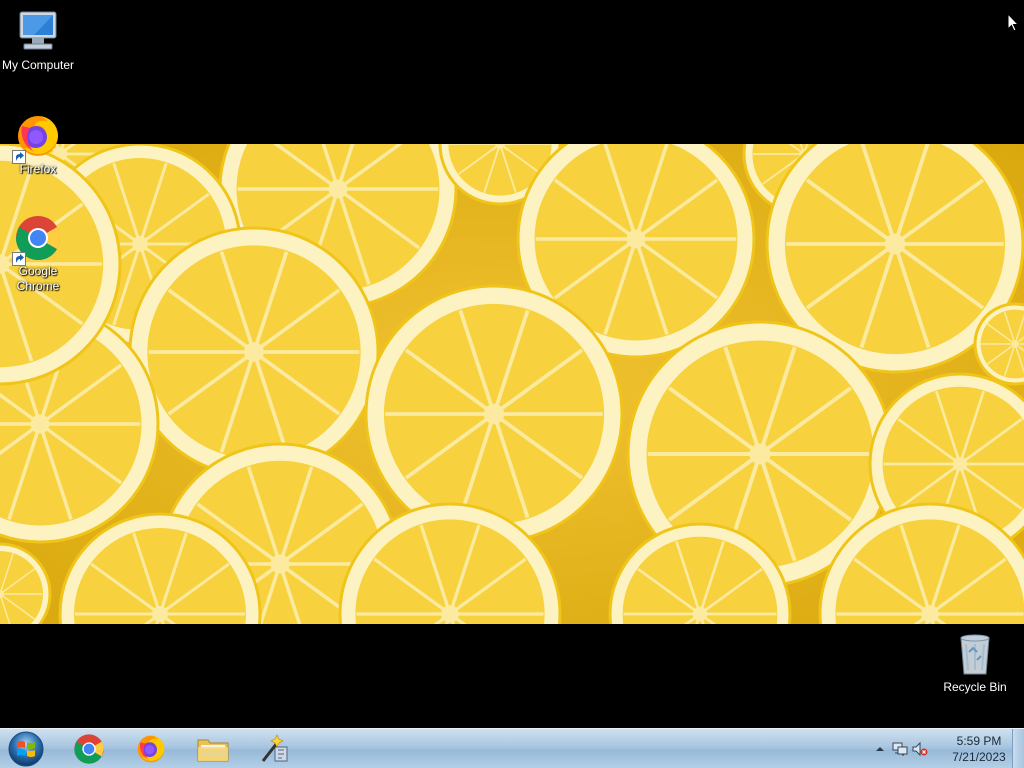 The image size is (1024, 768). Describe the element at coordinates (979, 749) in the screenshot. I see `taskbar-clock: 5:59 PM 7/21/2023` at that location.